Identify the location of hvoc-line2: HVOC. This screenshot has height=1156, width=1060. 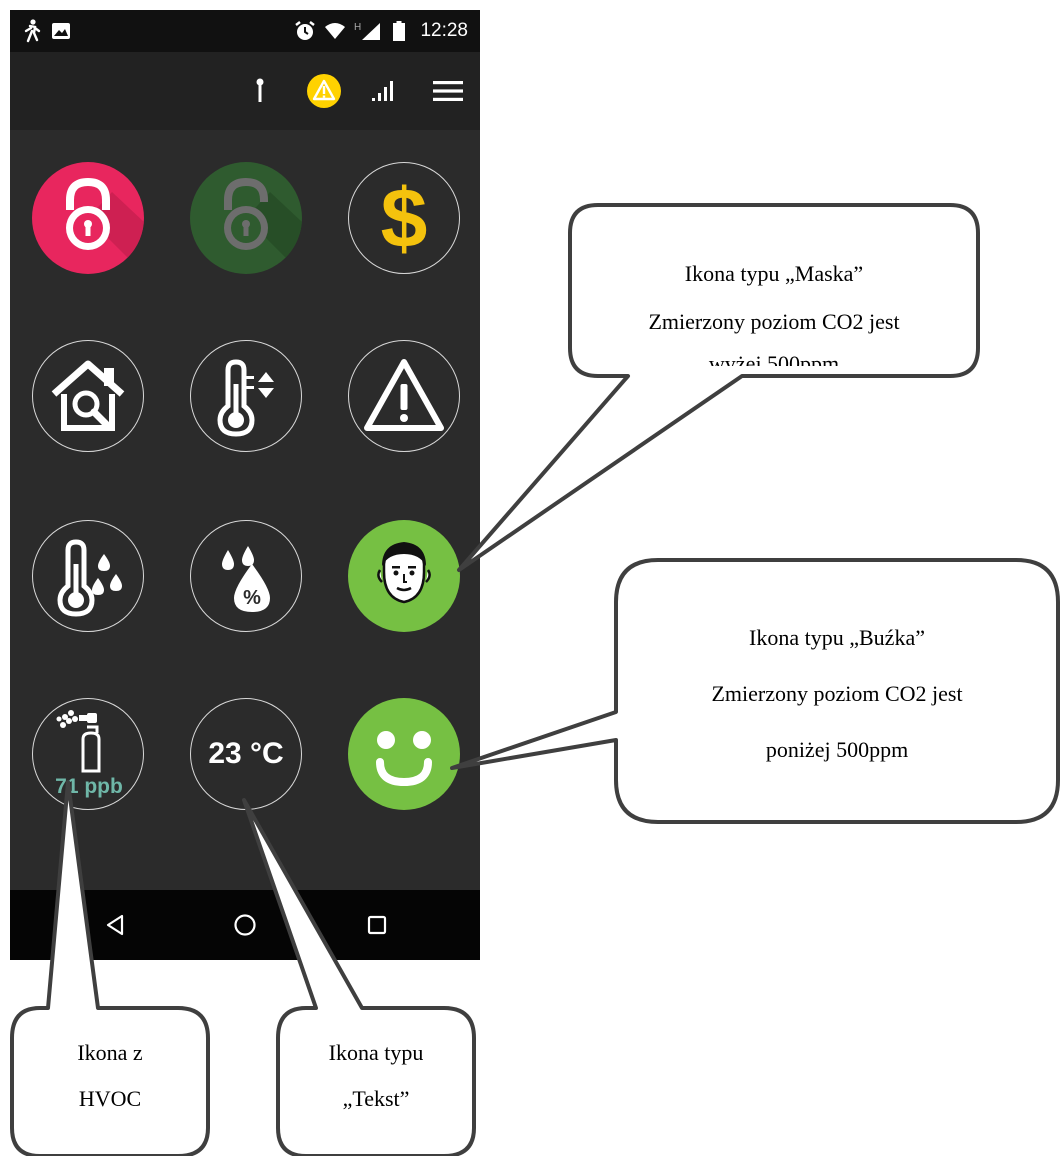
(110, 1098).